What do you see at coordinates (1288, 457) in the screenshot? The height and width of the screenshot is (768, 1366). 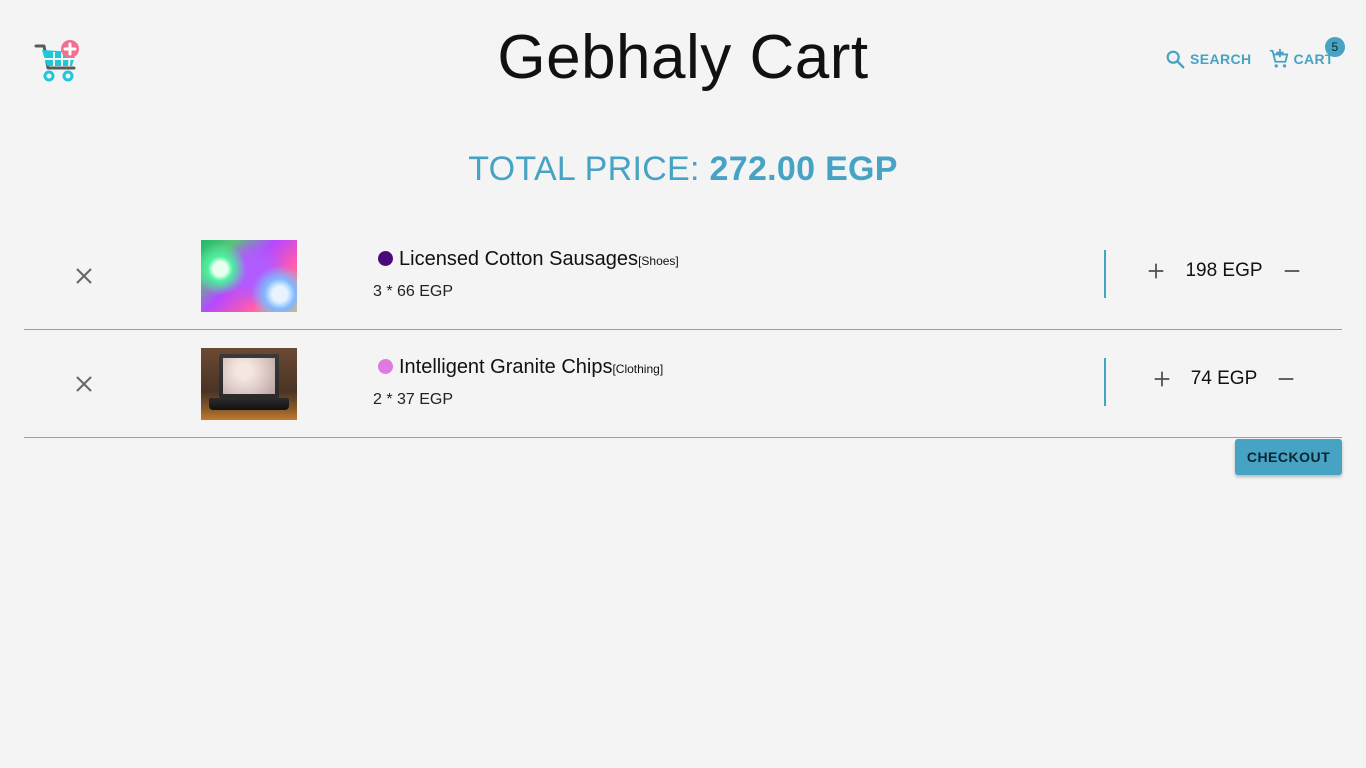 I see `checkout-button: CHECKOUT` at bounding box center [1288, 457].